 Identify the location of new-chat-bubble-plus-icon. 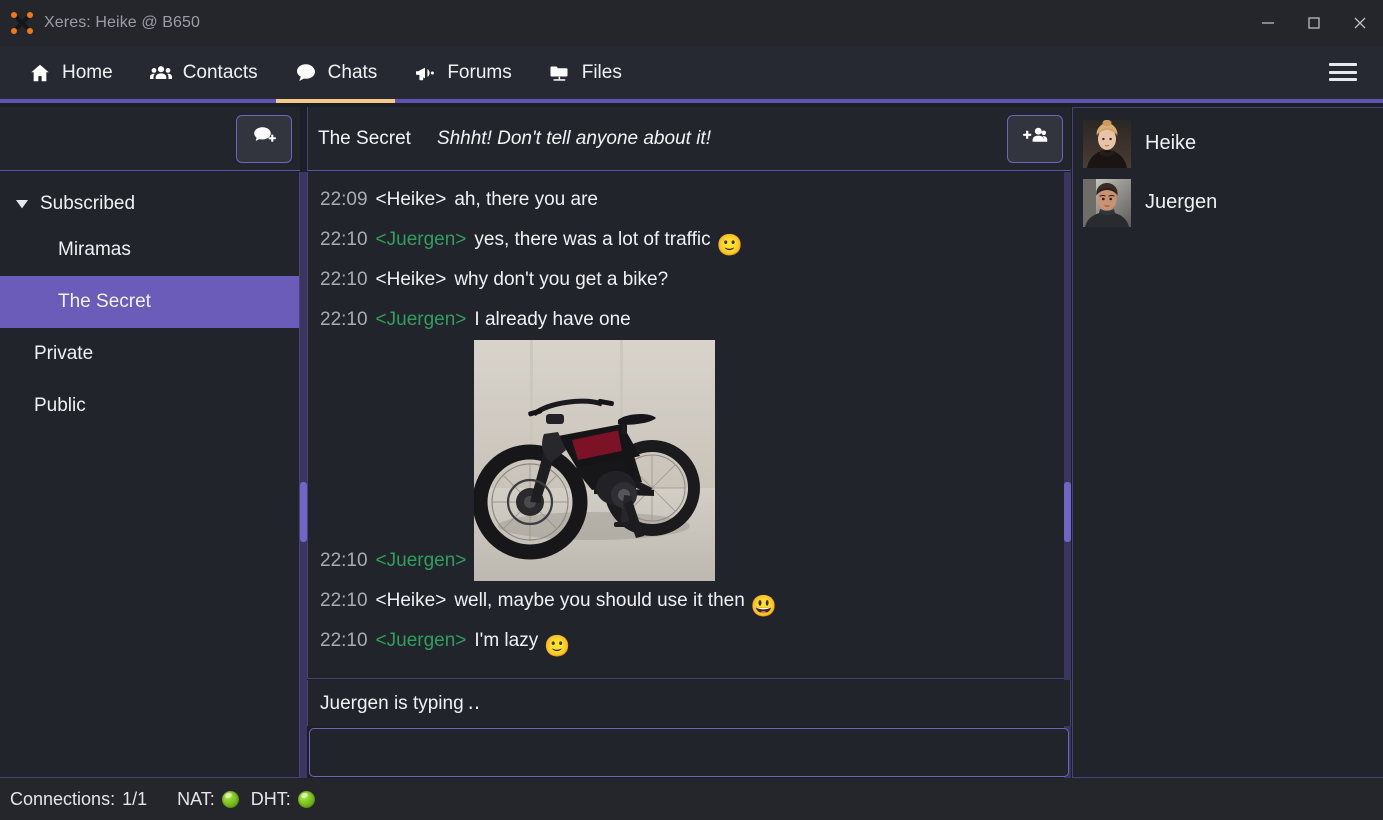
(264, 138).